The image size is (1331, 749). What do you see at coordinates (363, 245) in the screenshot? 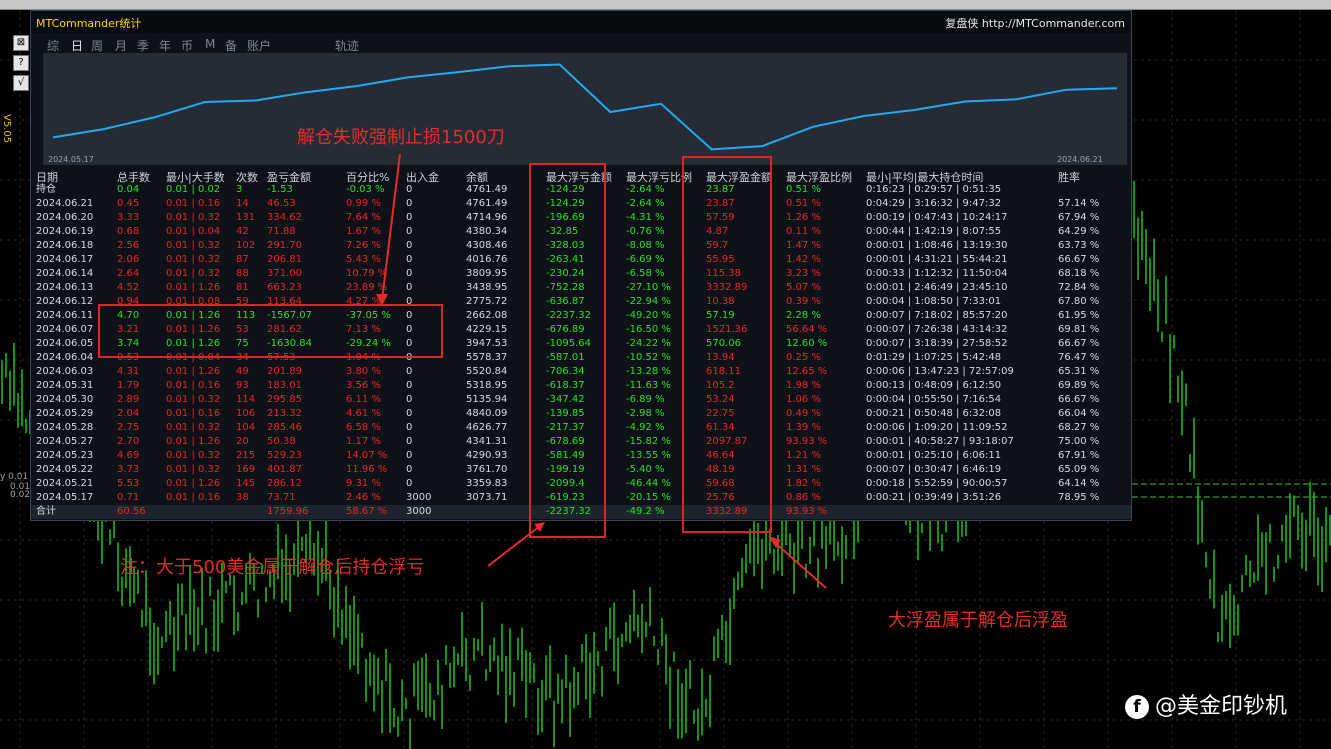
I see `table-cell: 7.26 %` at bounding box center [363, 245].